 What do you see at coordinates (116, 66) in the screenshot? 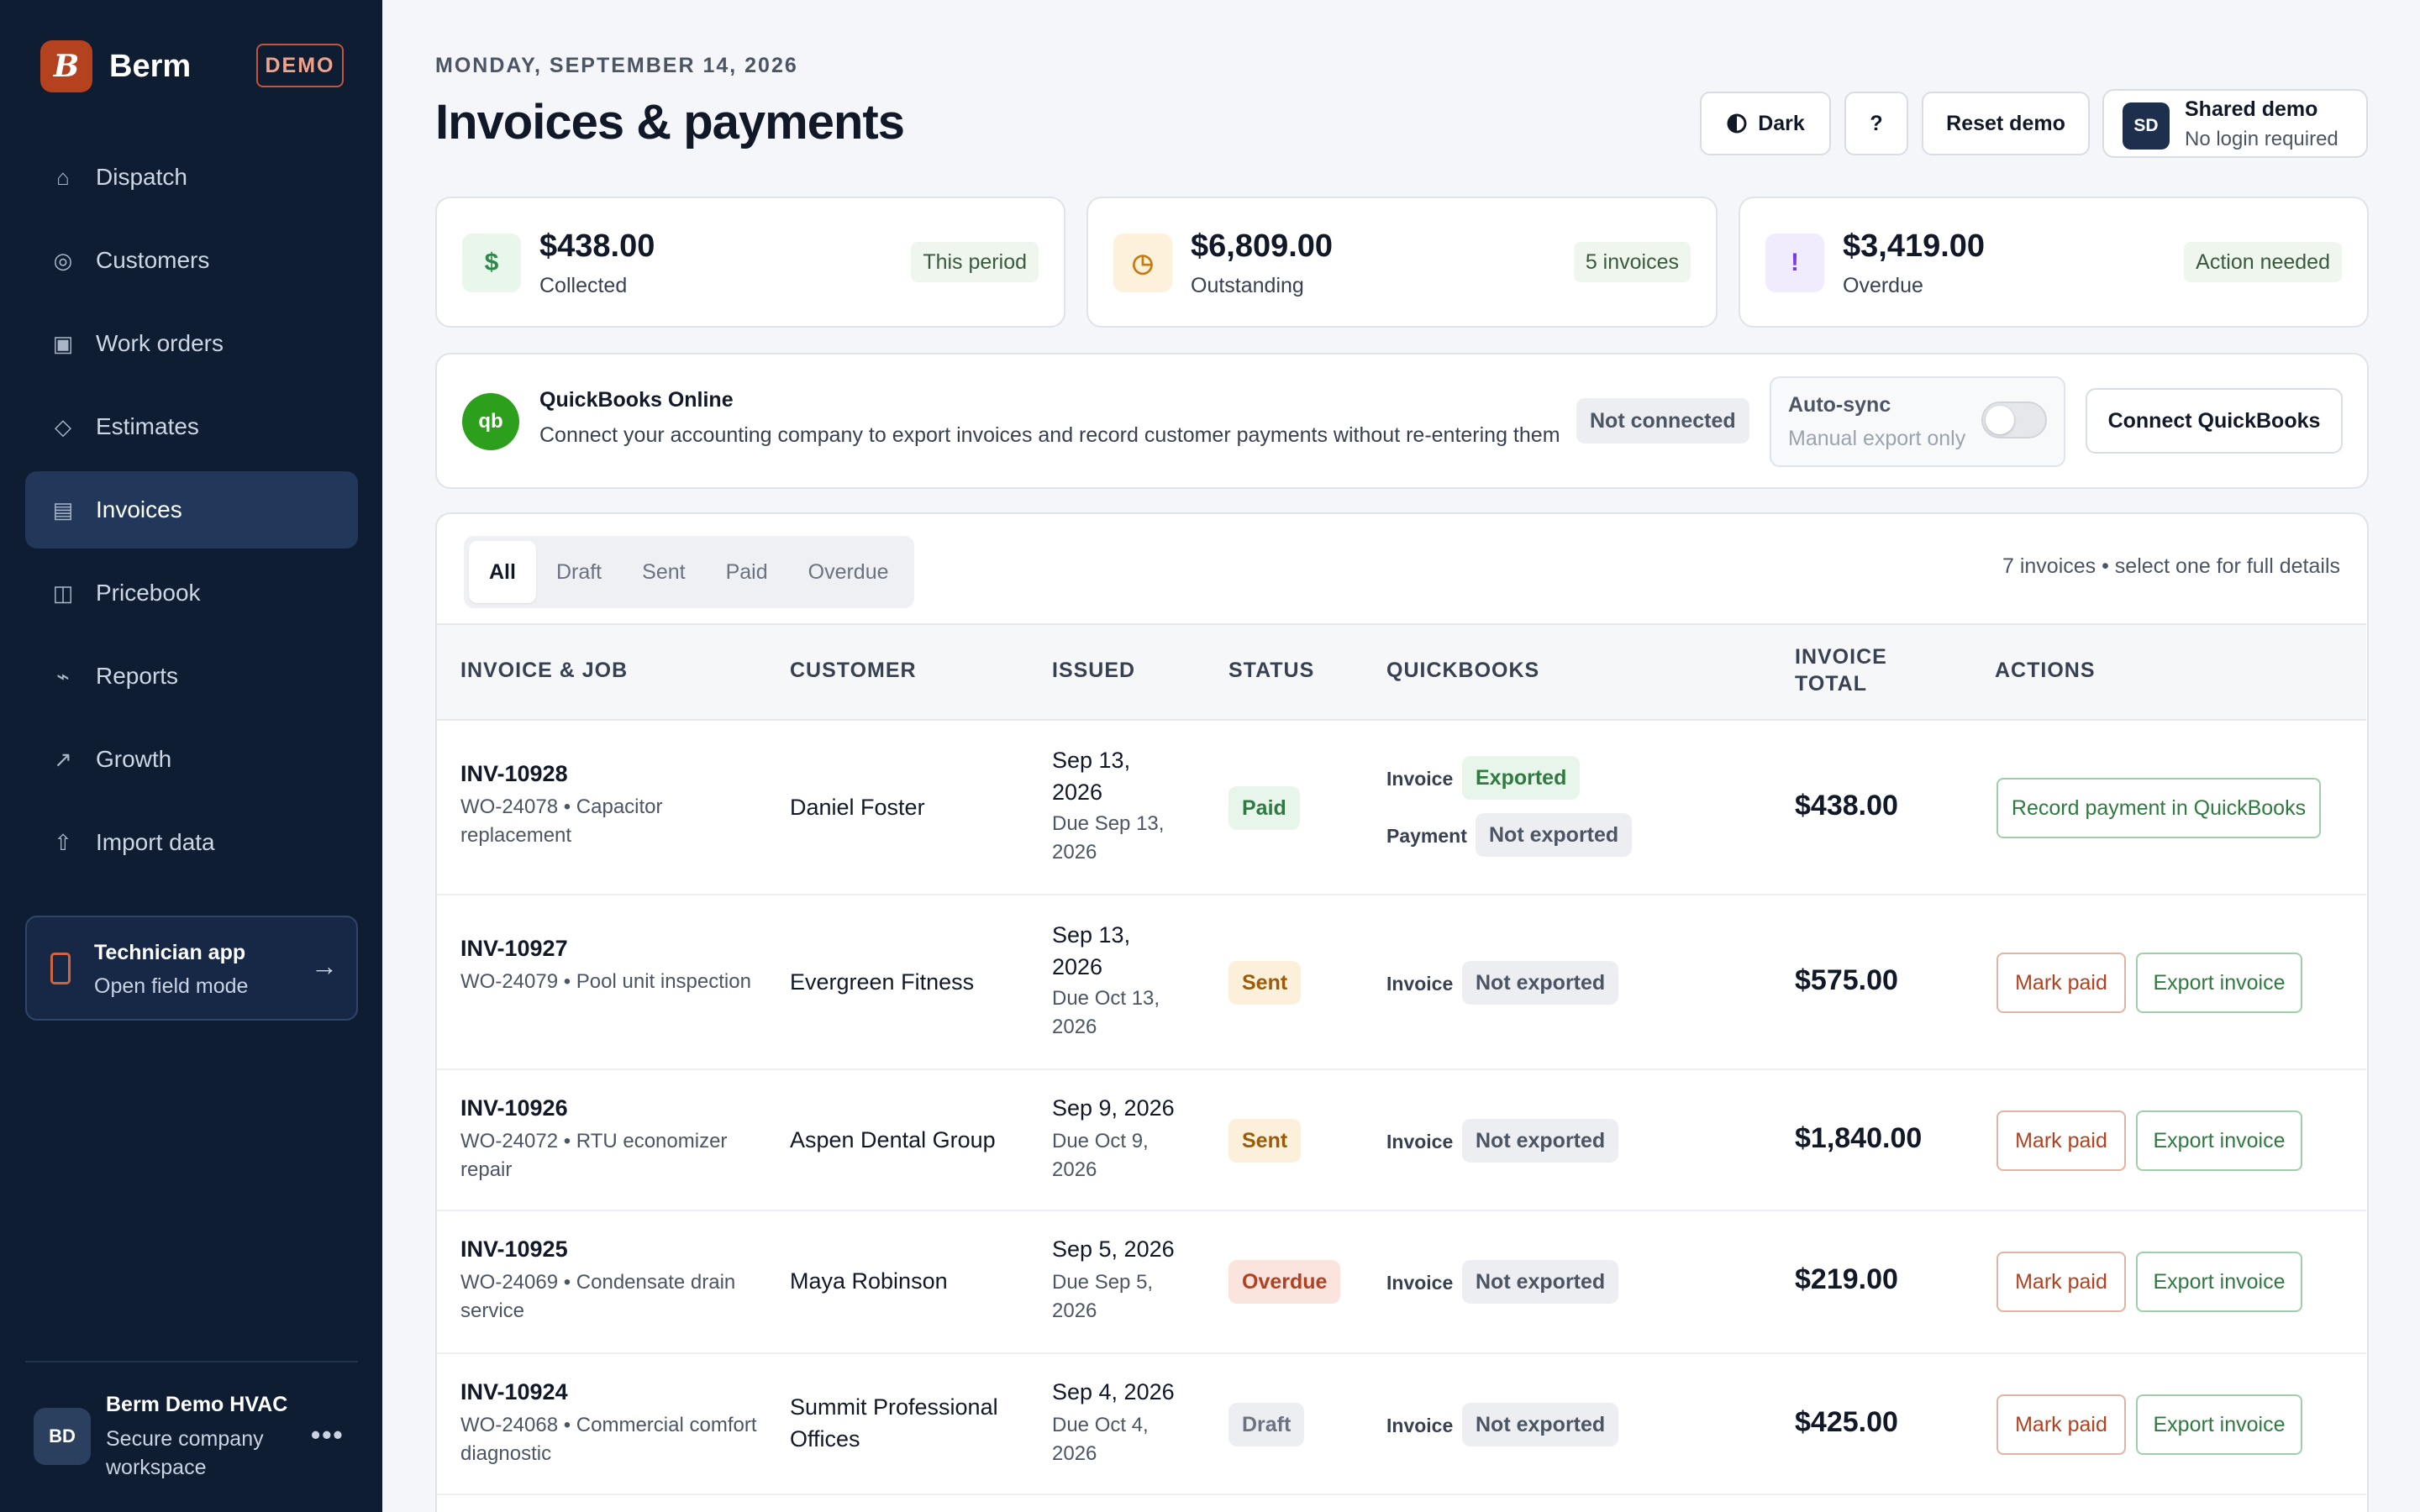
I see `brand: B Berm` at bounding box center [116, 66].